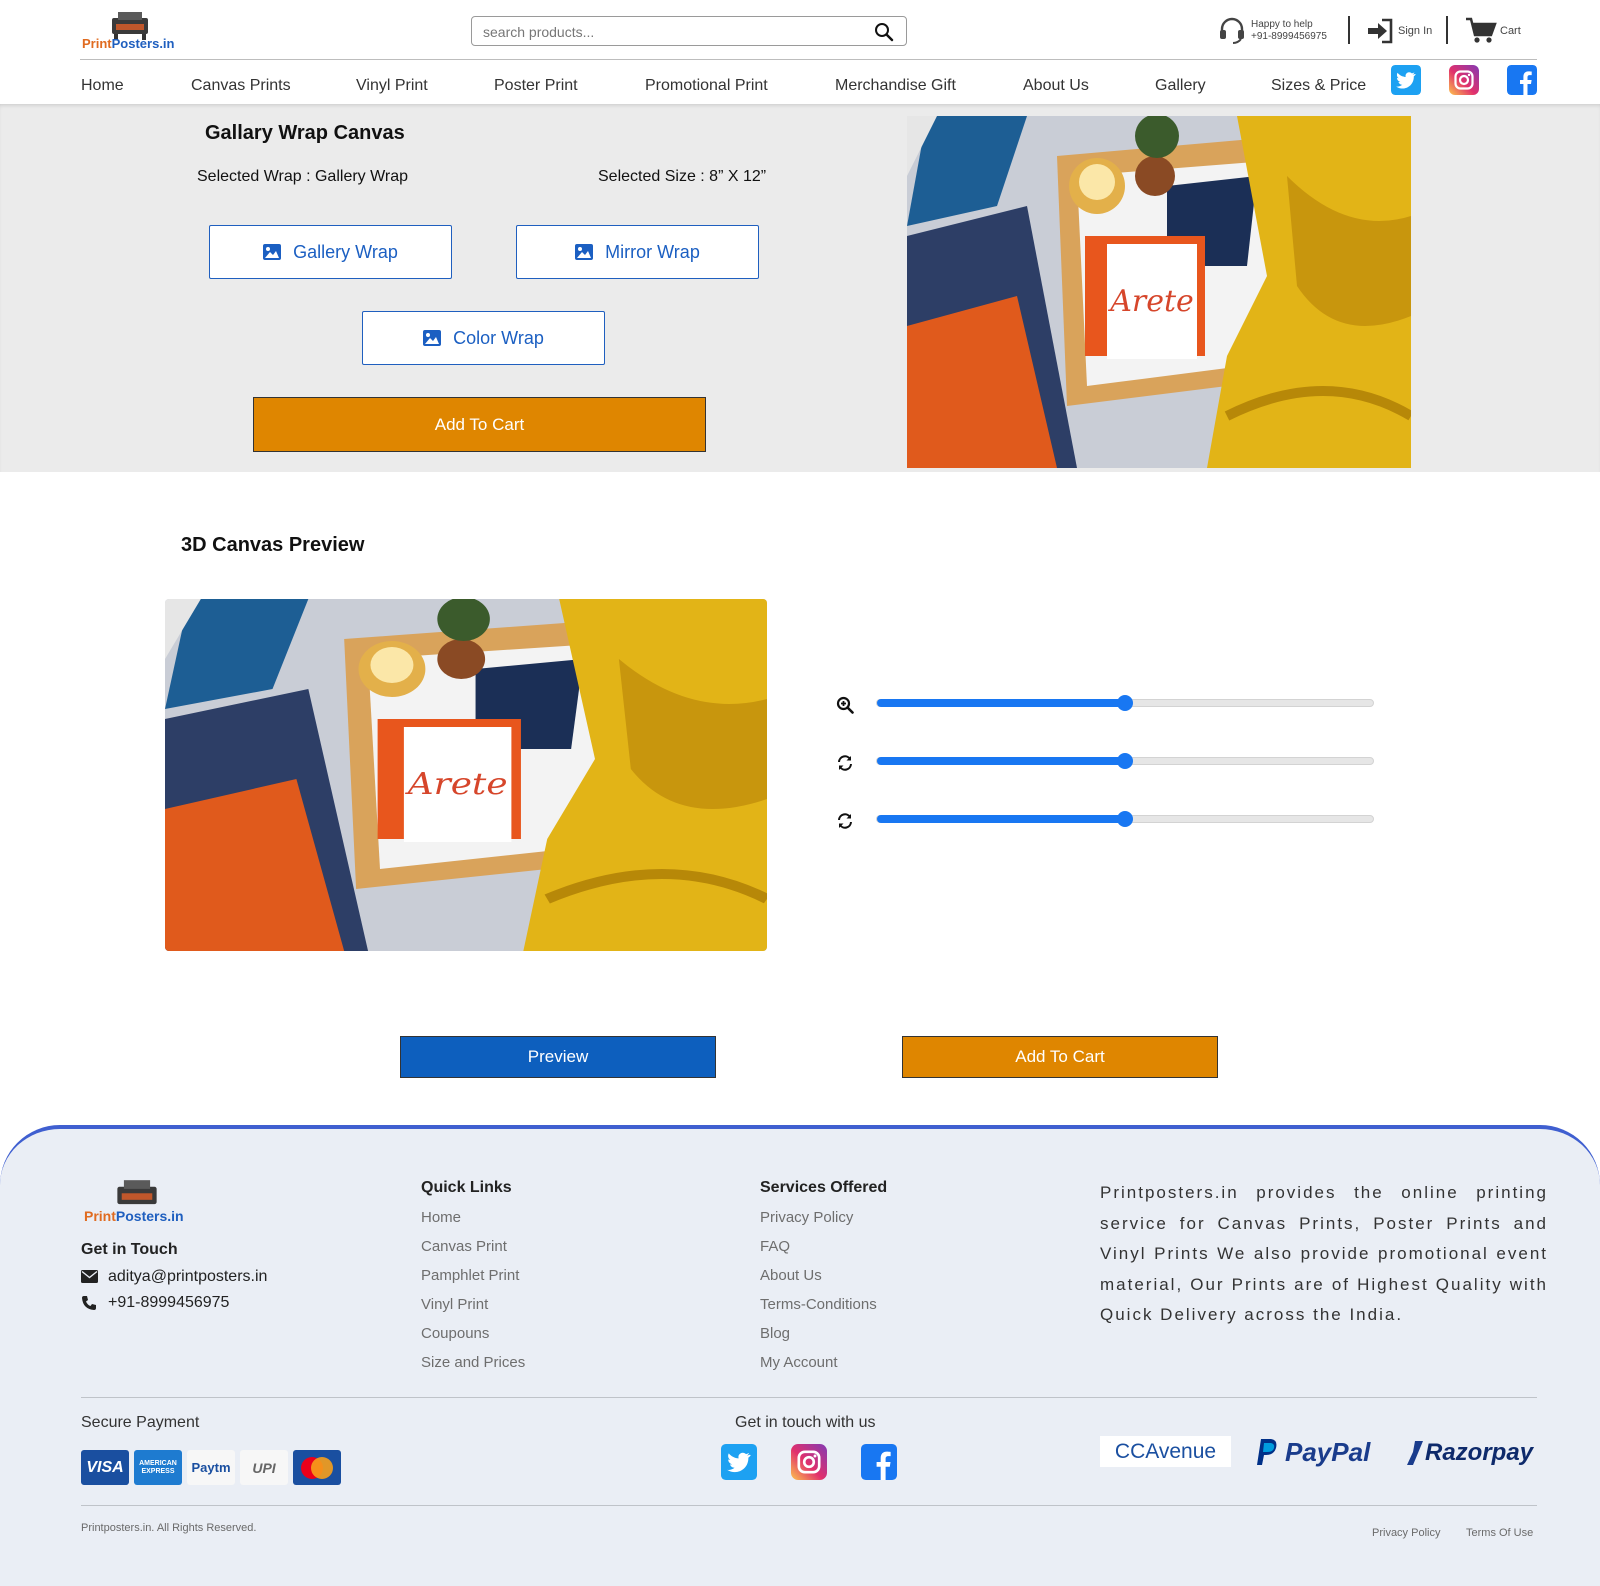 The image size is (1600, 1586). Describe the element at coordinates (303, 176) in the screenshot. I see `selected-wrap-text: Selected Wrap : Gallery Wrap` at that location.